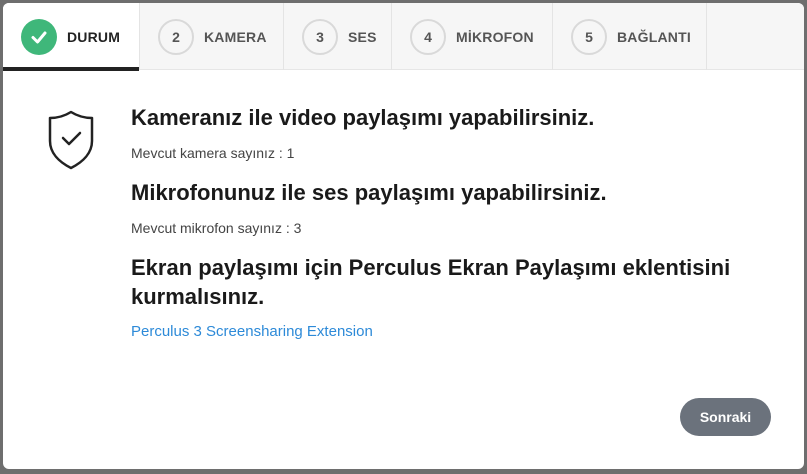 The height and width of the screenshot is (474, 807). Describe the element at coordinates (252, 331) in the screenshot. I see `extension-link: Perculus 3 Screensharing Extension` at that location.